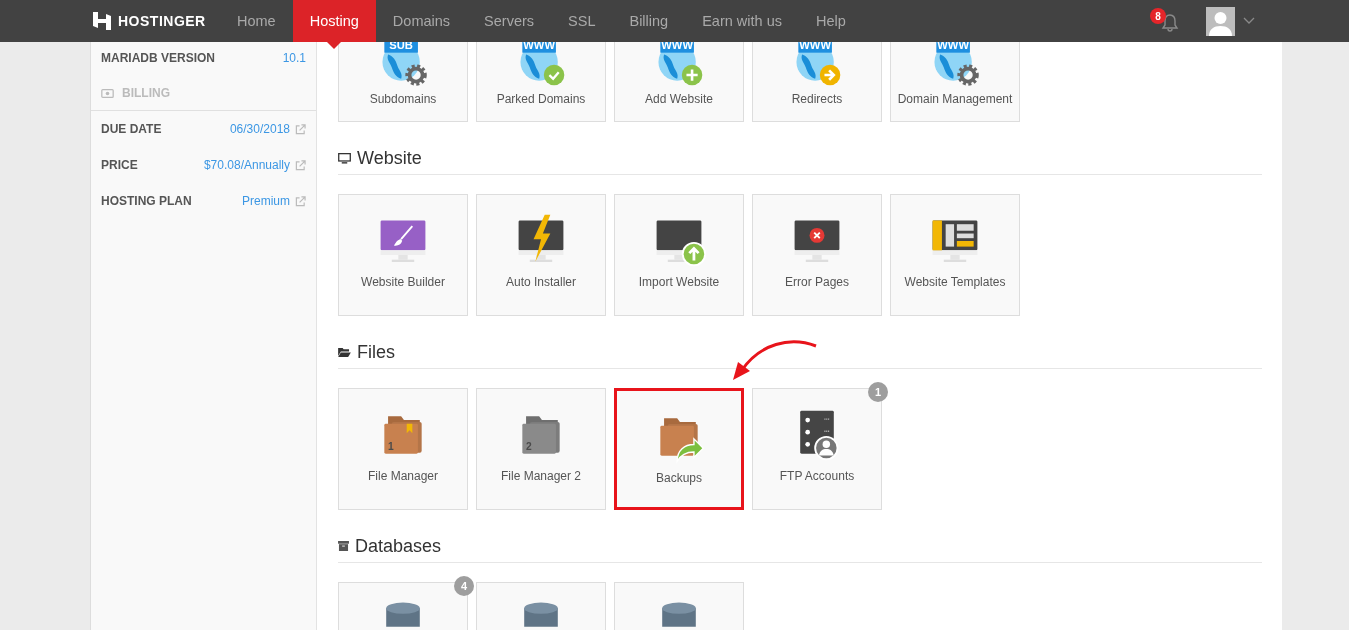 This screenshot has height=630, width=1349. What do you see at coordinates (147, 201) in the screenshot?
I see `info-label: HOSTING PLAN` at bounding box center [147, 201].